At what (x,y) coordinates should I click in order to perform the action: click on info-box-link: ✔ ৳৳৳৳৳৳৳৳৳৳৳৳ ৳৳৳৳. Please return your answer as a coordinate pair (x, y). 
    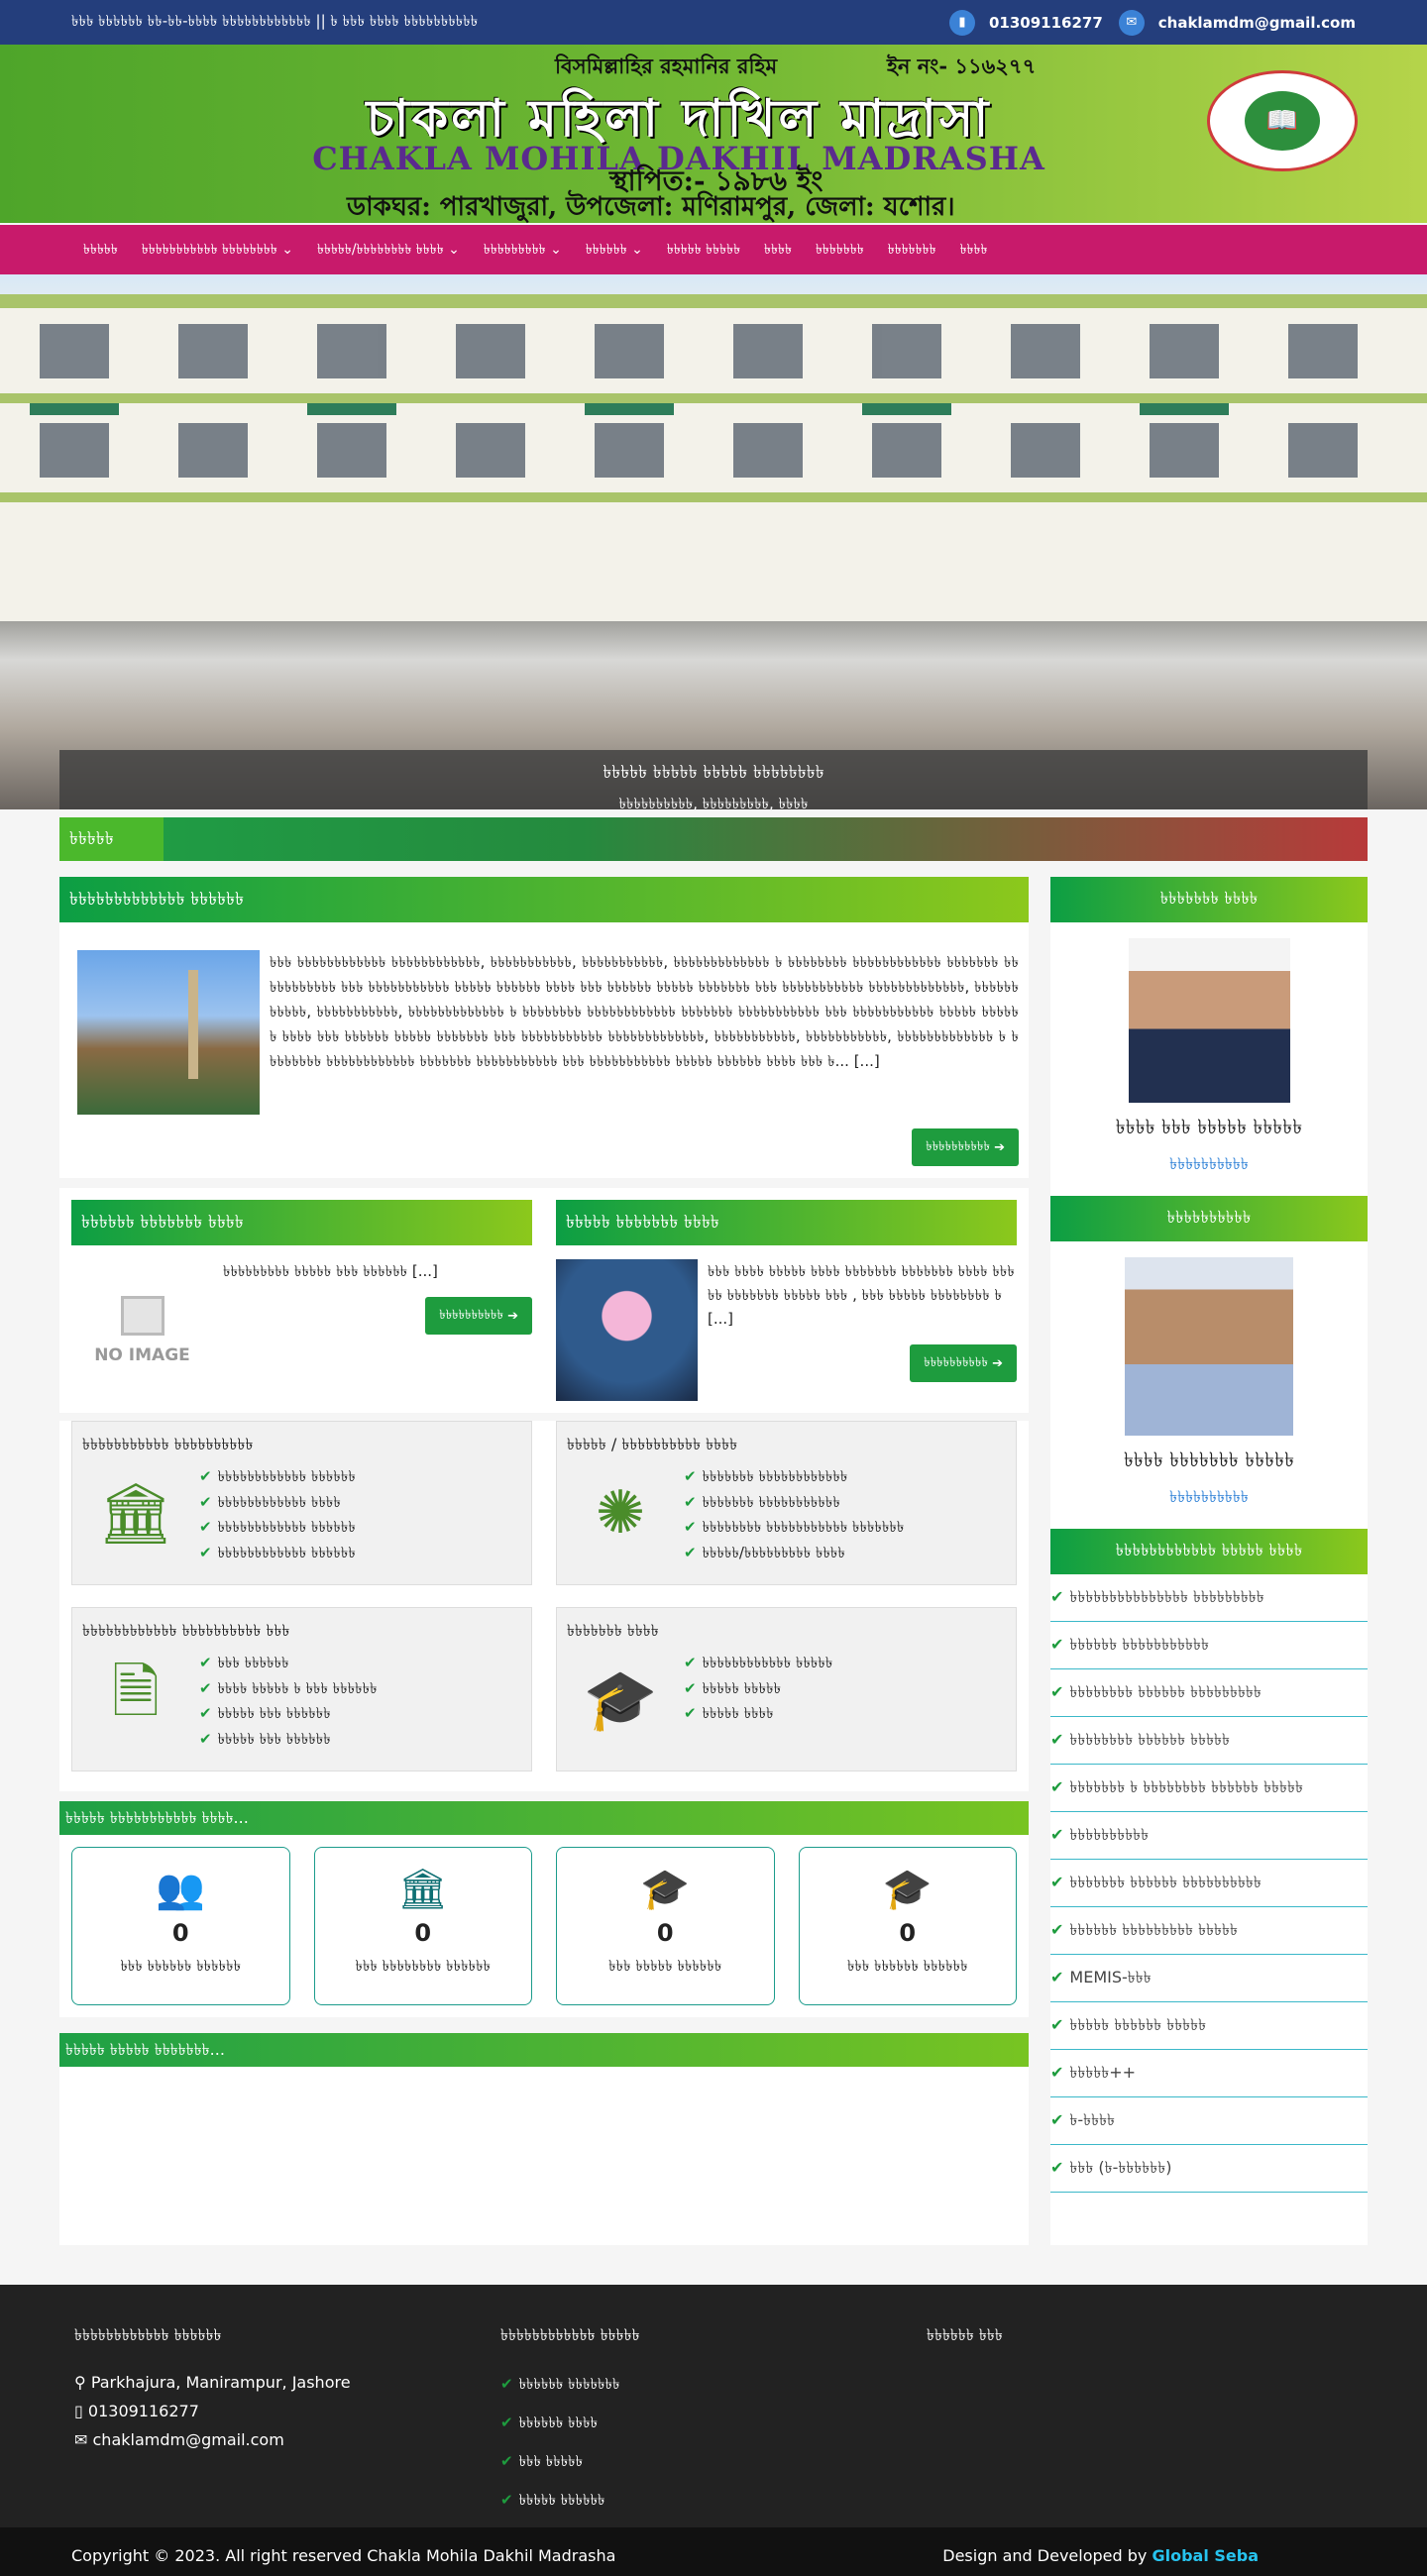
    Looking at the image, I should click on (277, 1503).